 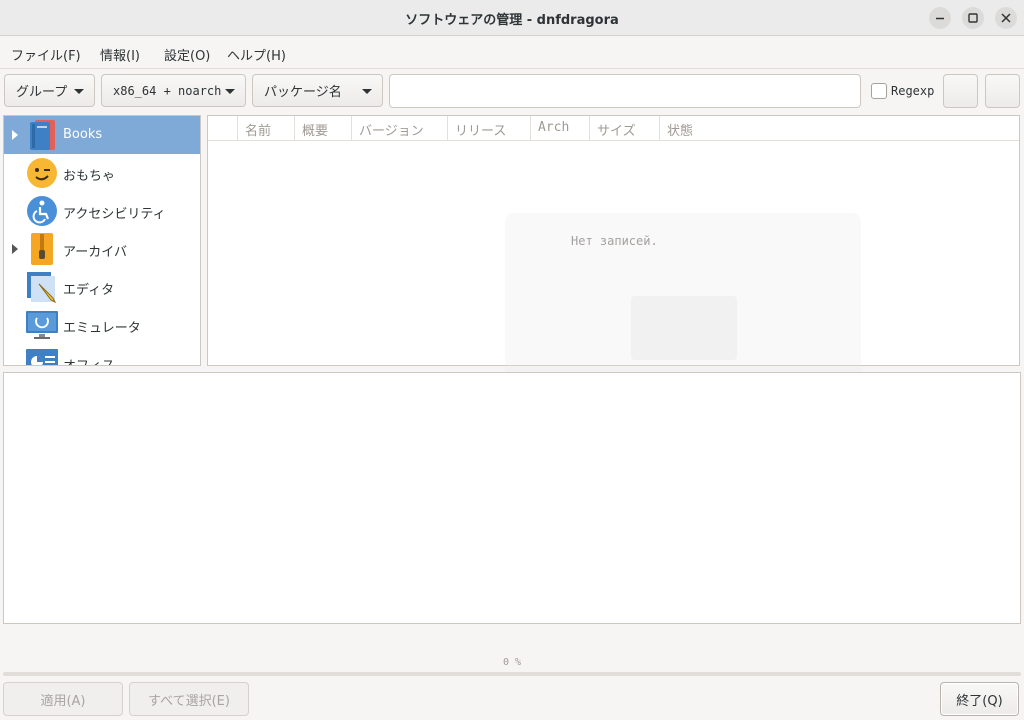 What do you see at coordinates (323, 128) in the screenshot?
I see `column-header-summary: 概要` at bounding box center [323, 128].